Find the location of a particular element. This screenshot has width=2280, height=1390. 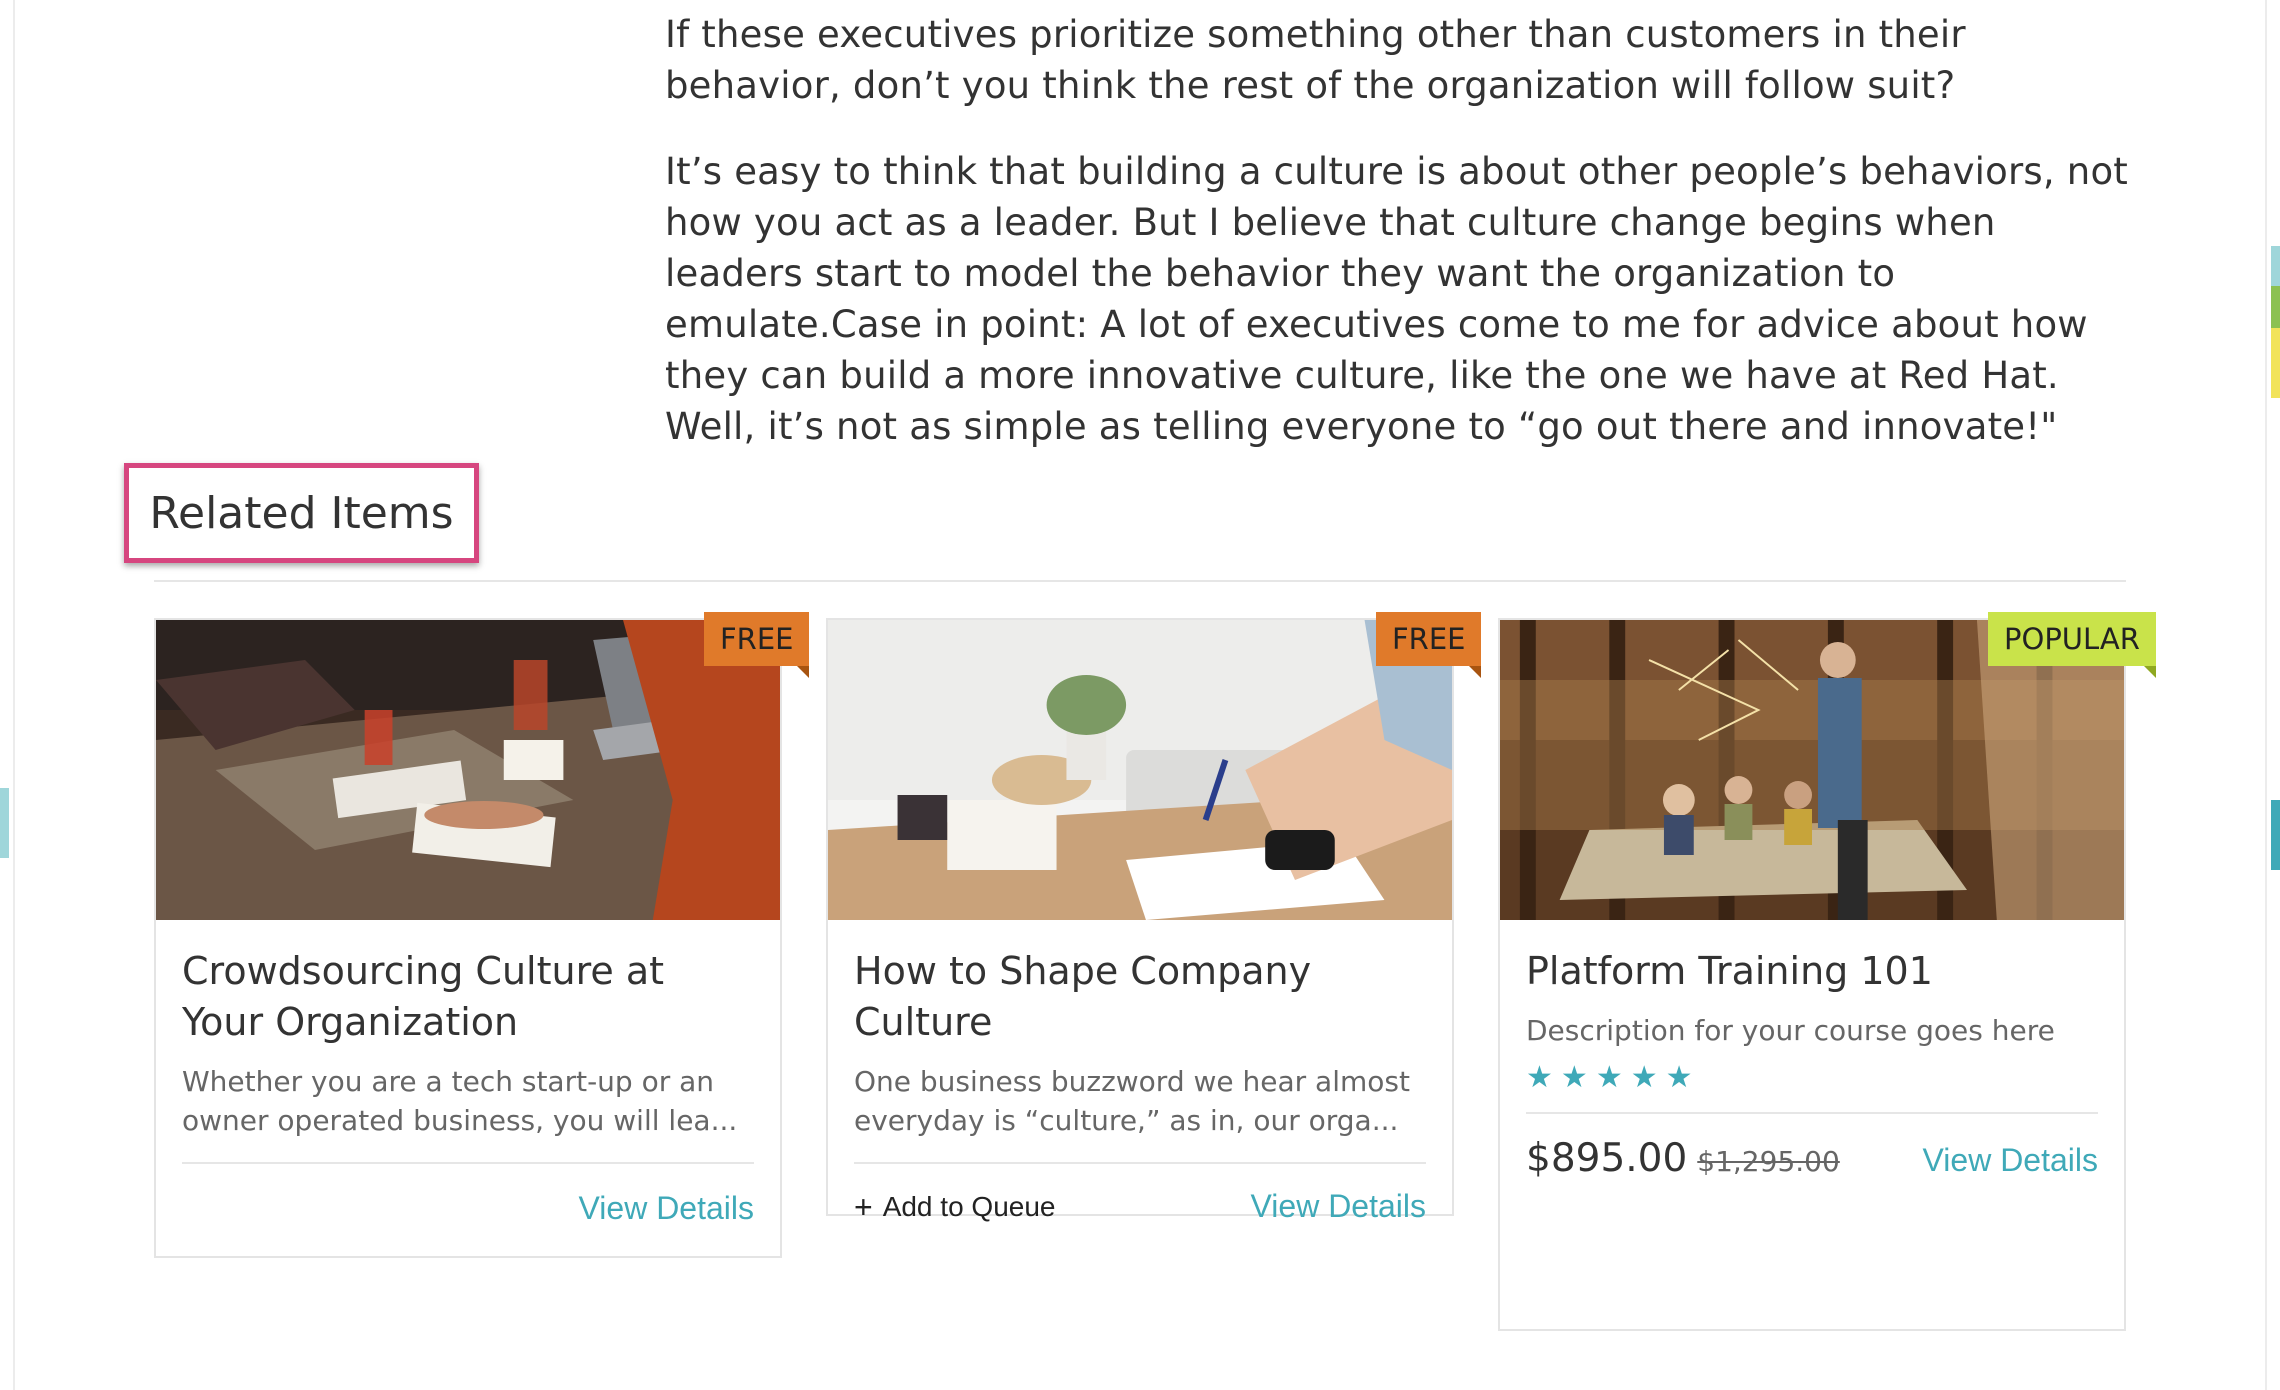

card-title: How to Shape Company Culture is located at coordinates (1140, 997).